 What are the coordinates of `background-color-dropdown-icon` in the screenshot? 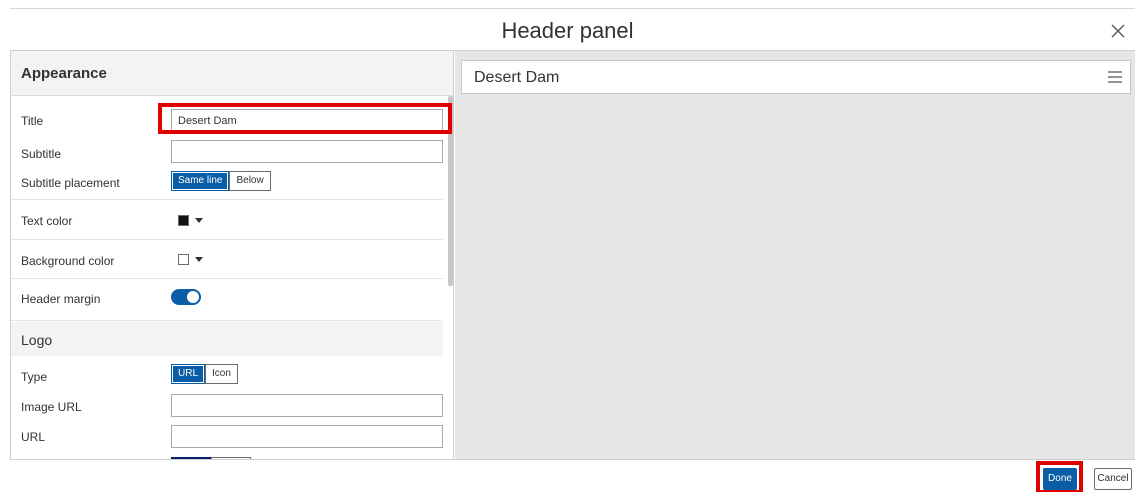 It's located at (199, 259).